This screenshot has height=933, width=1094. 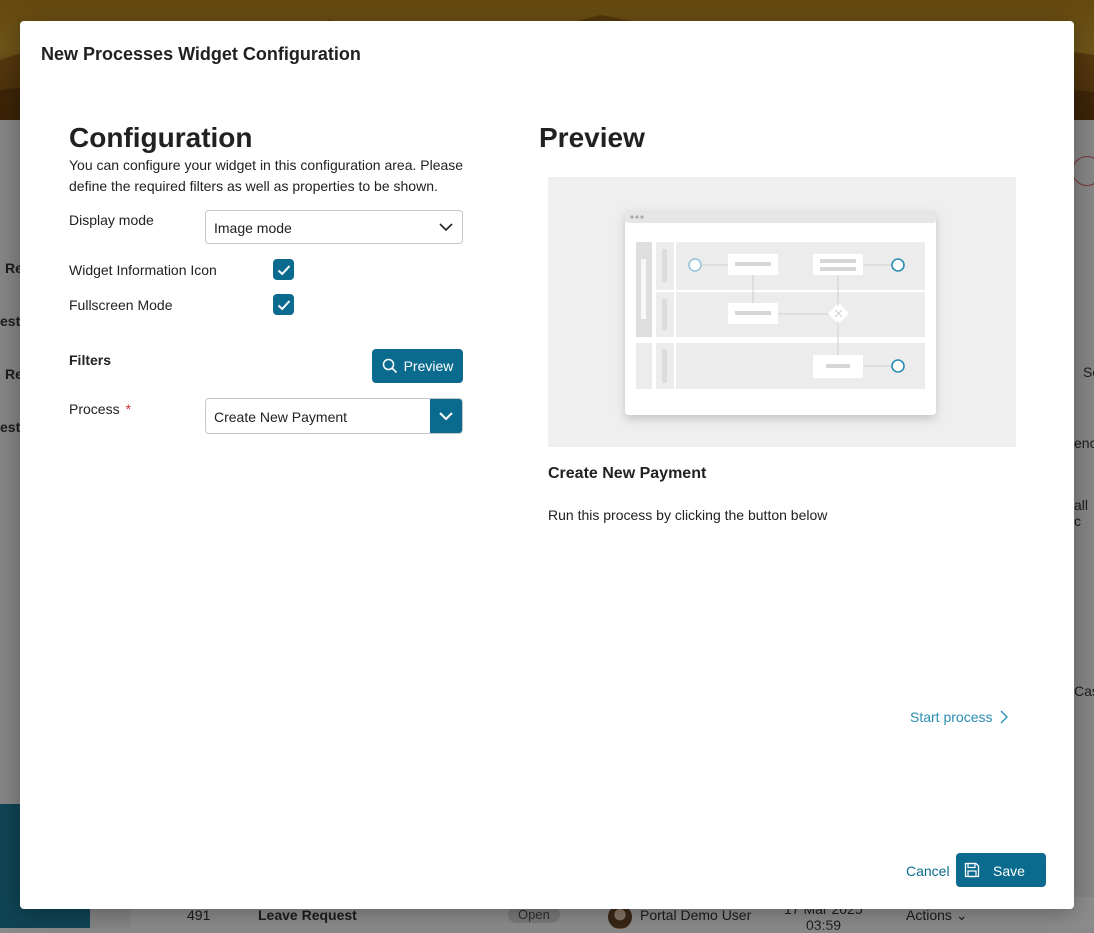 I want to click on start-process-link: Start process, so click(x=959, y=717).